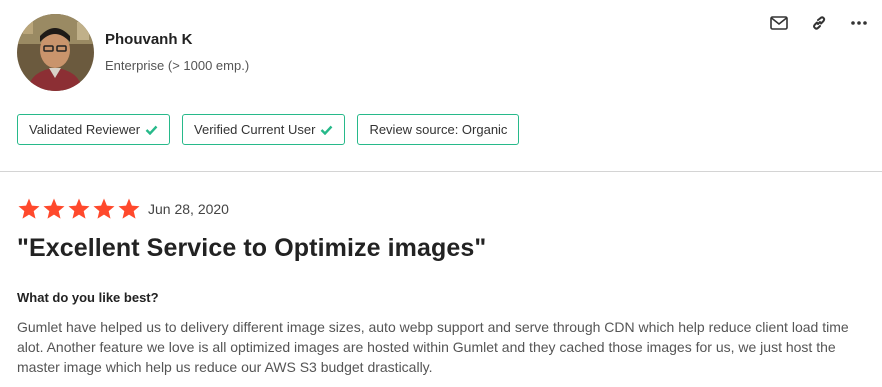 This screenshot has width=882, height=387. Describe the element at coordinates (255, 129) in the screenshot. I see `badge-label: Verified Current User` at that location.